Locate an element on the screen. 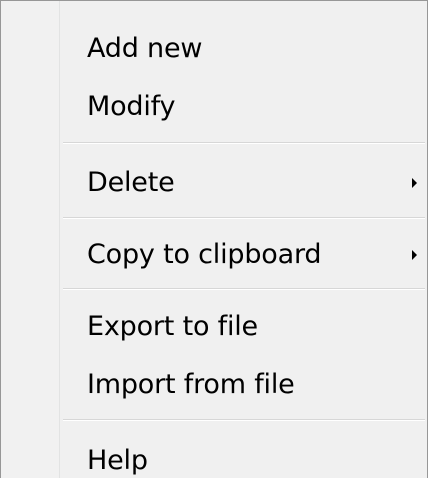 This screenshot has height=478, width=429. menu-item-import-from-file: Import from file is located at coordinates (214, 385).